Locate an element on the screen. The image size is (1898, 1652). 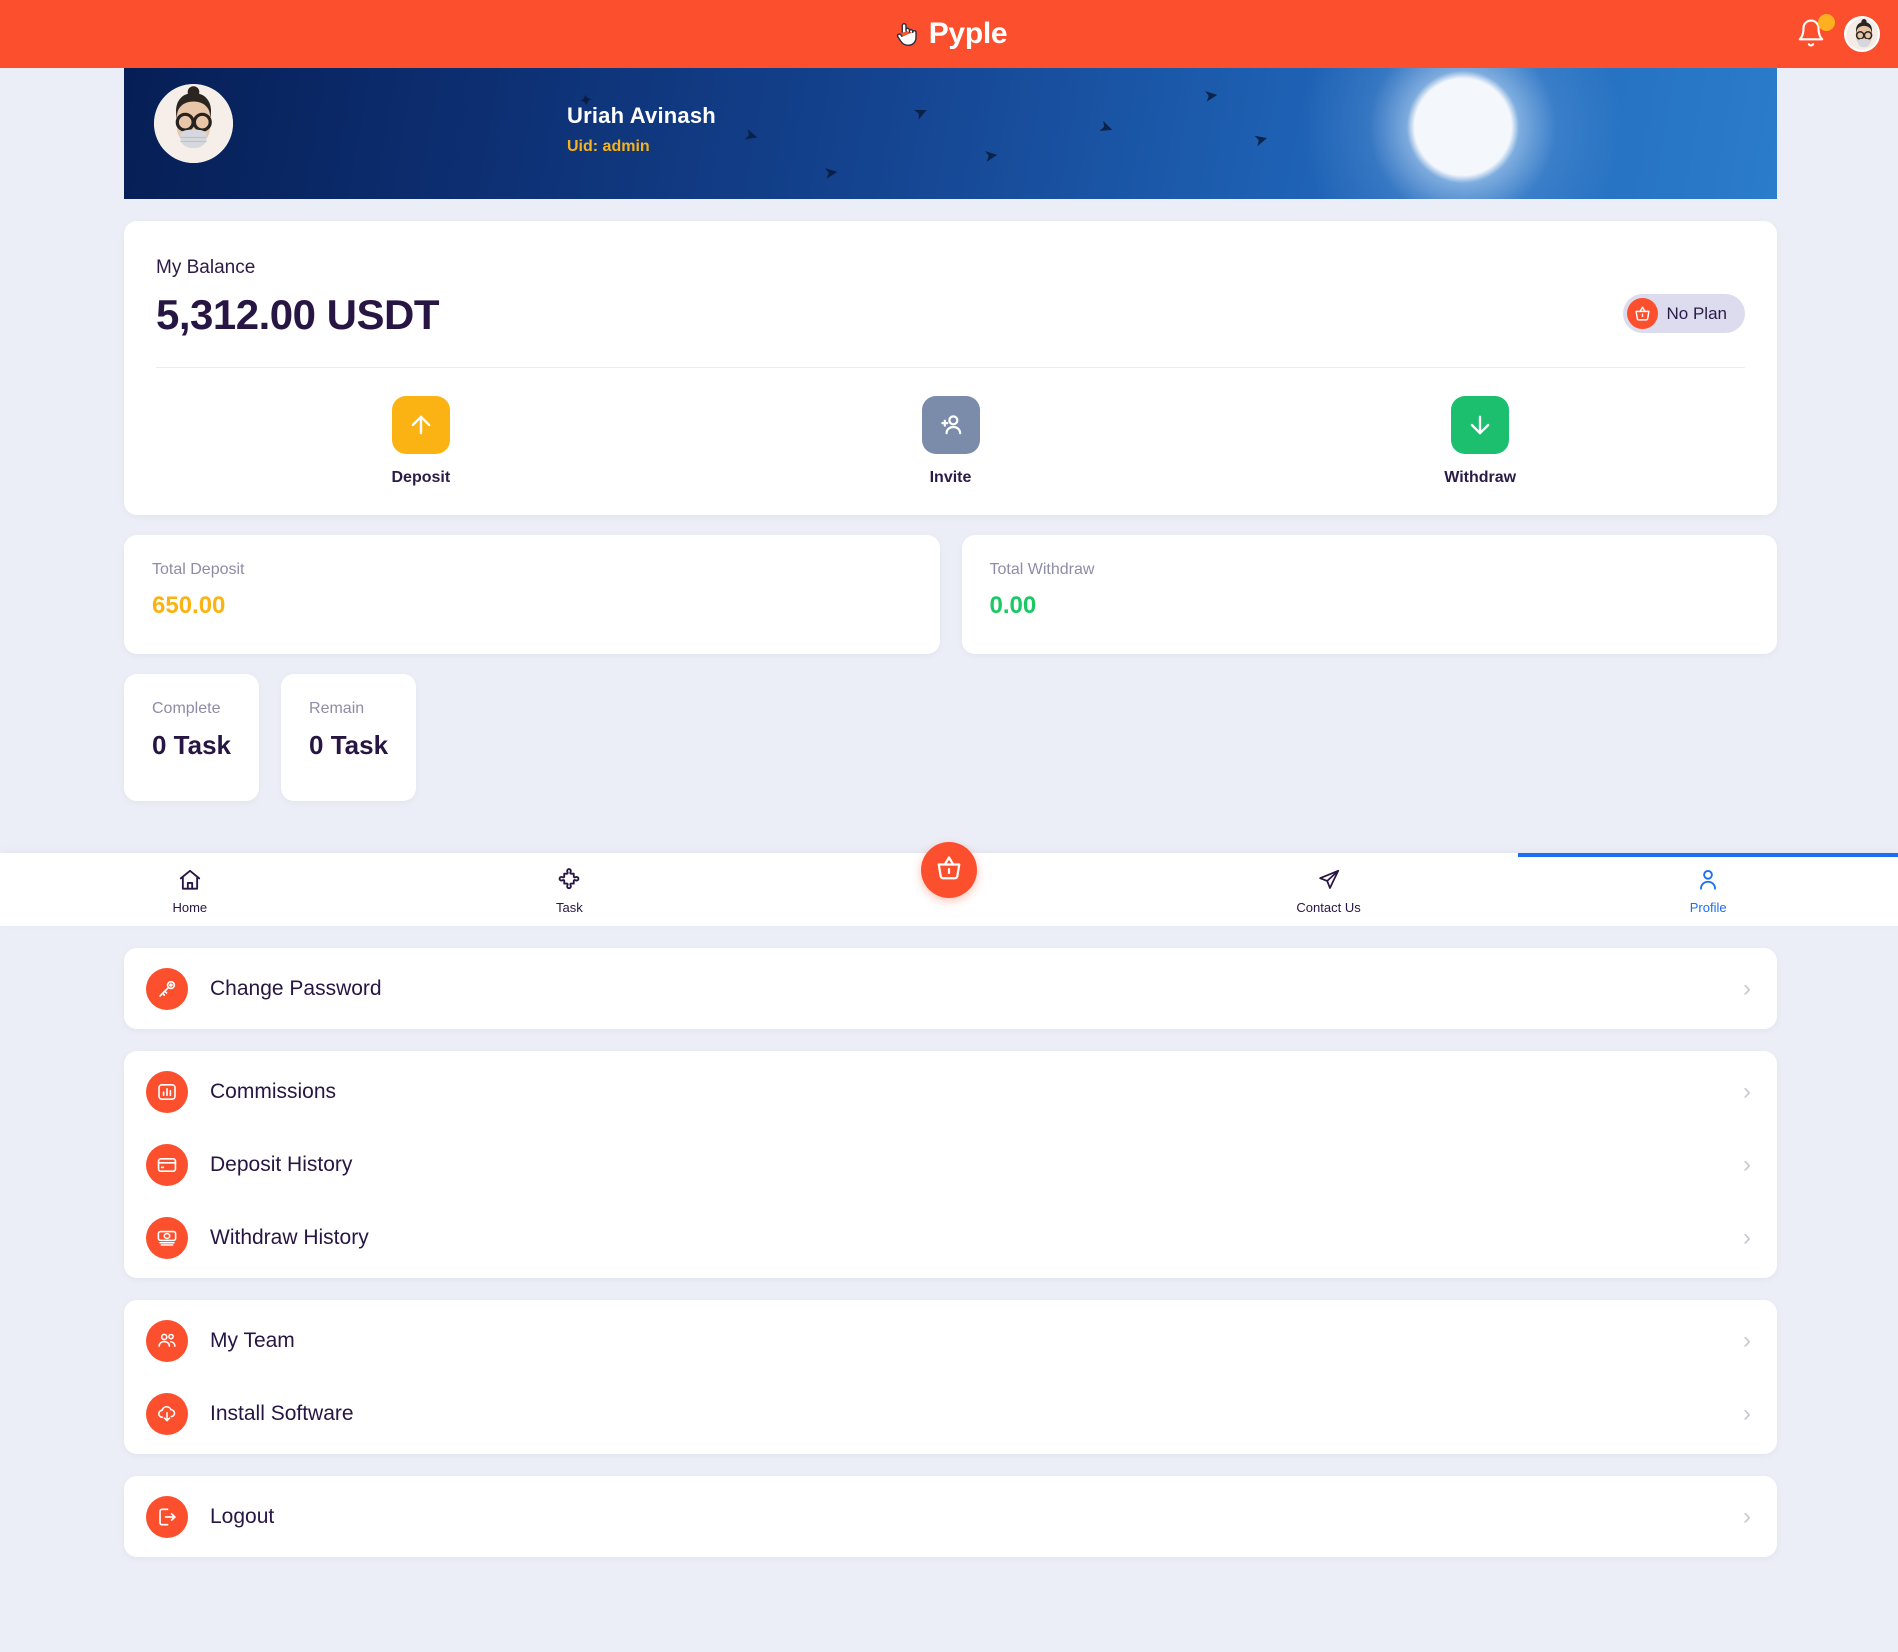
nav-item-basket is located at coordinates (948, 870).